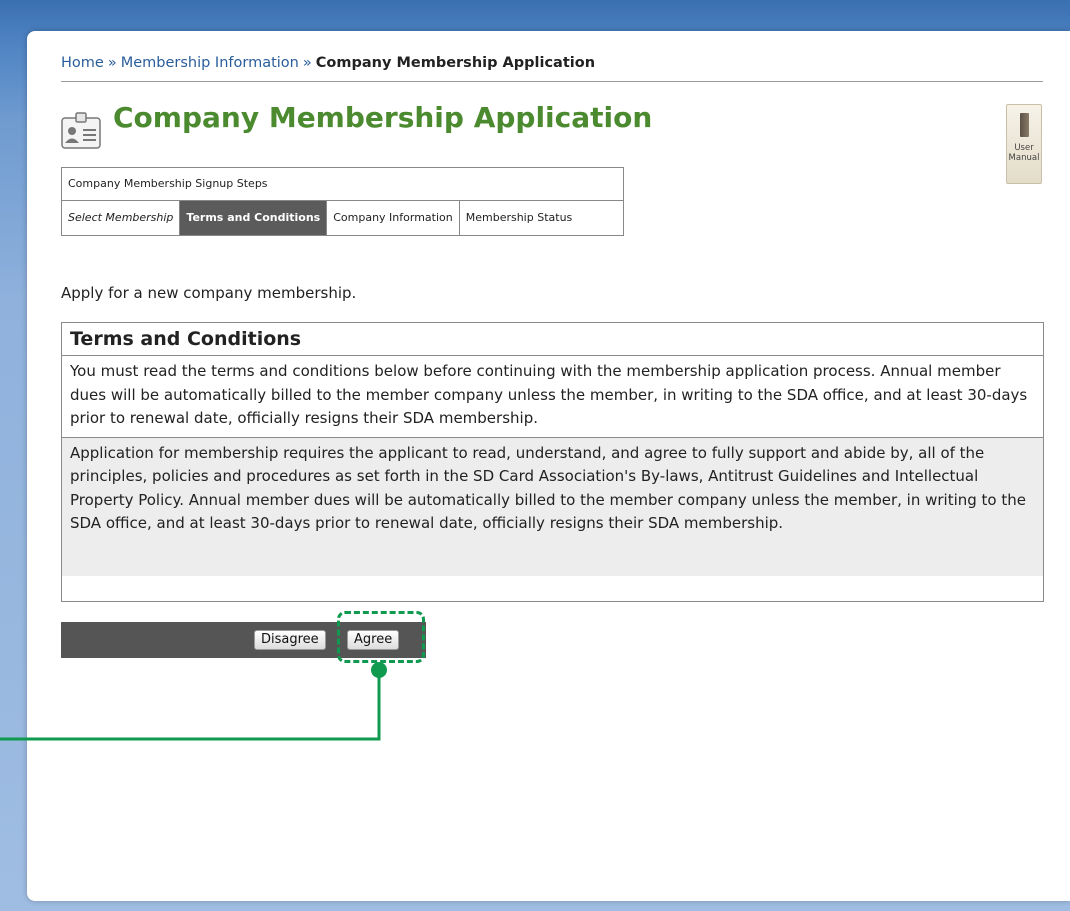 The image size is (1070, 911). Describe the element at coordinates (81, 130) in the screenshot. I see `id-card-icon` at that location.